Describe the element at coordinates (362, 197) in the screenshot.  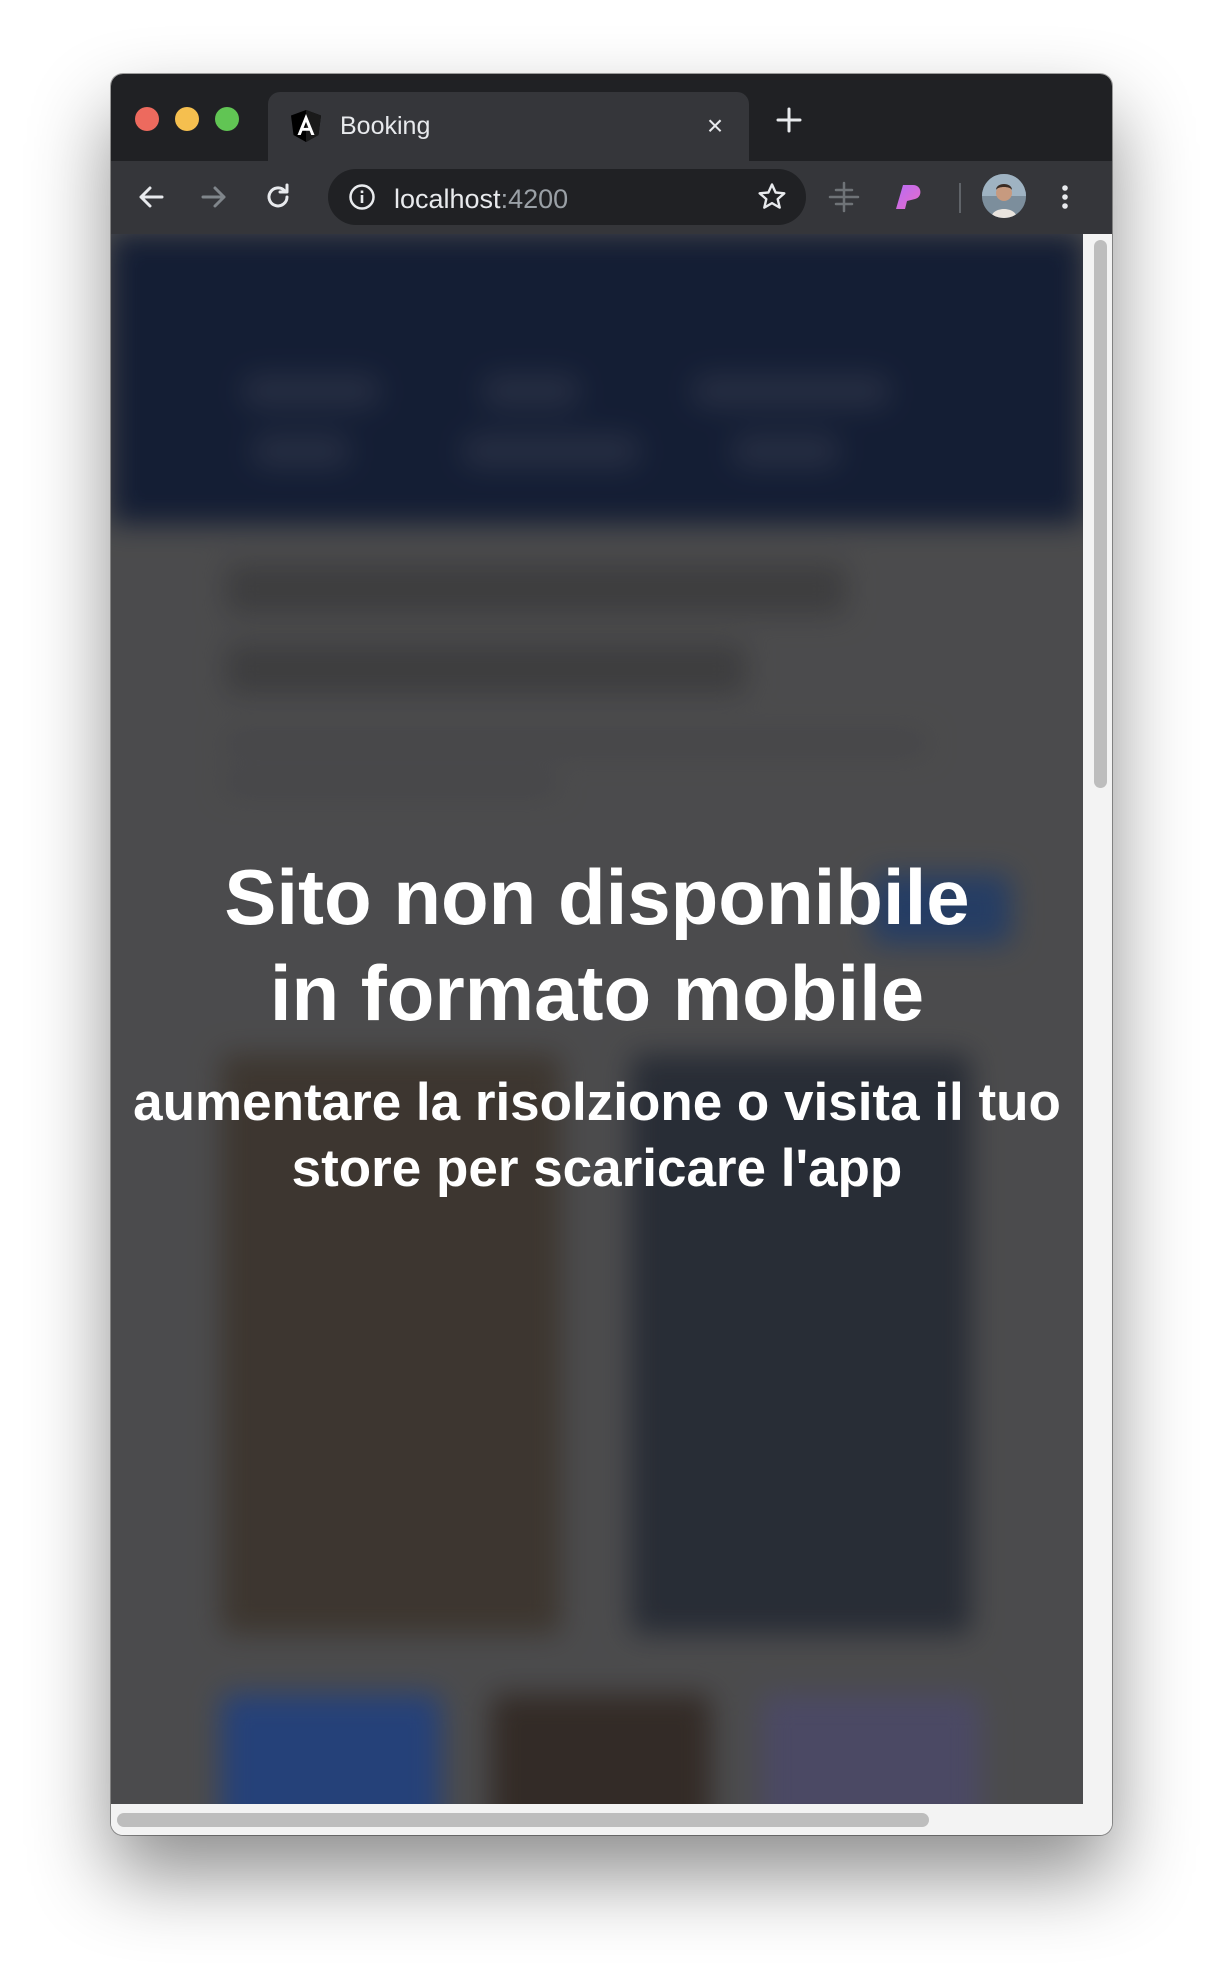
I see `info-icon` at that location.